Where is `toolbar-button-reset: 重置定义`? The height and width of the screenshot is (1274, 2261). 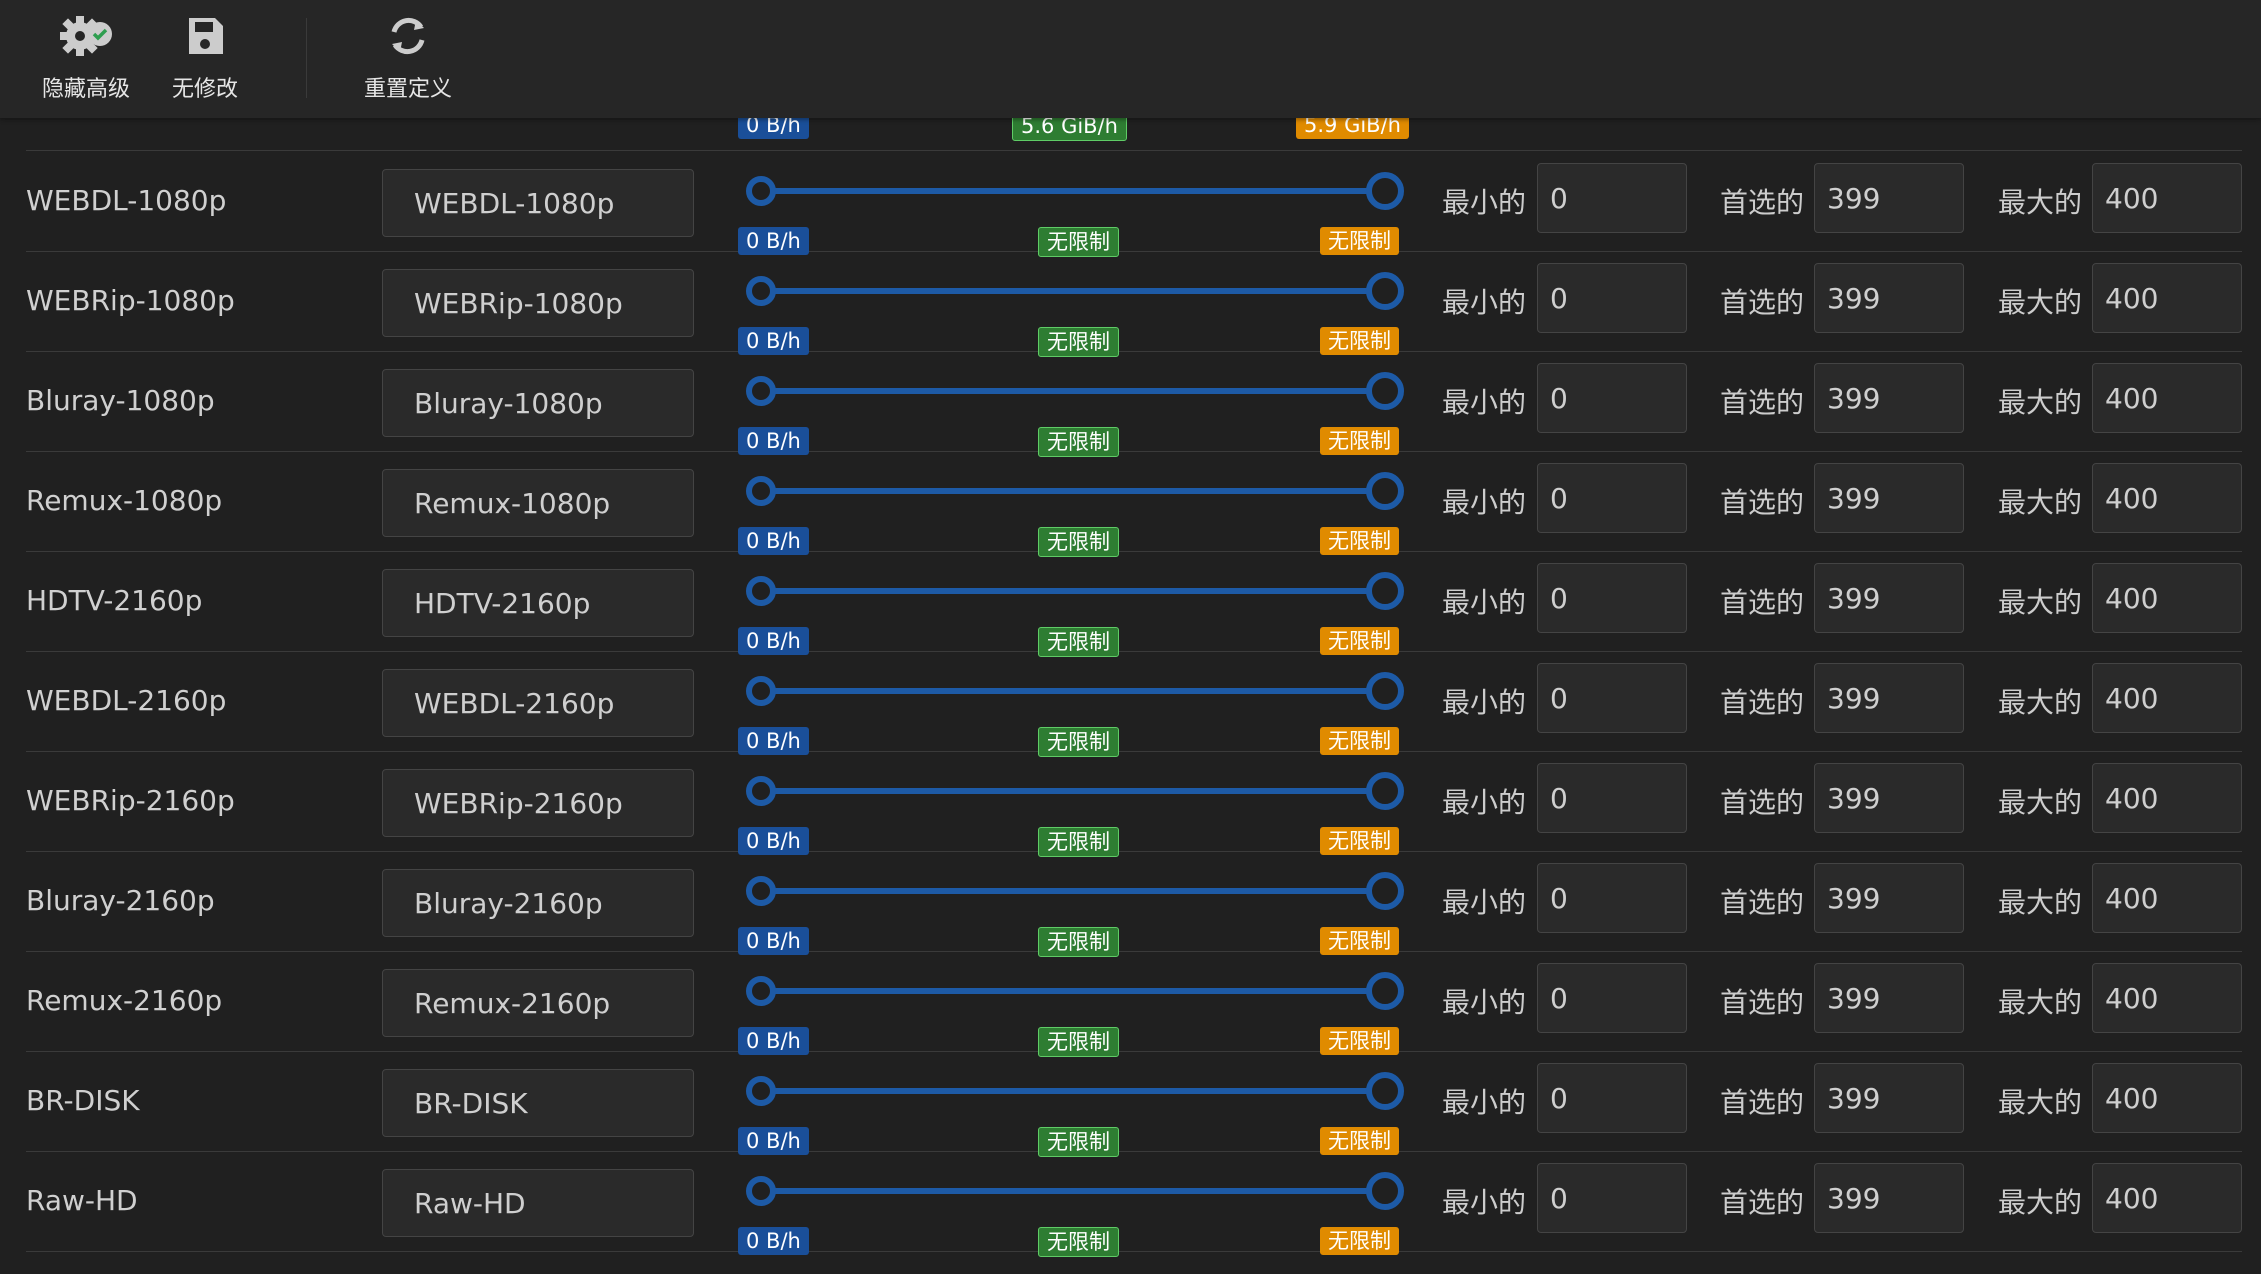 toolbar-button-reset: 重置定义 is located at coordinates (408, 59).